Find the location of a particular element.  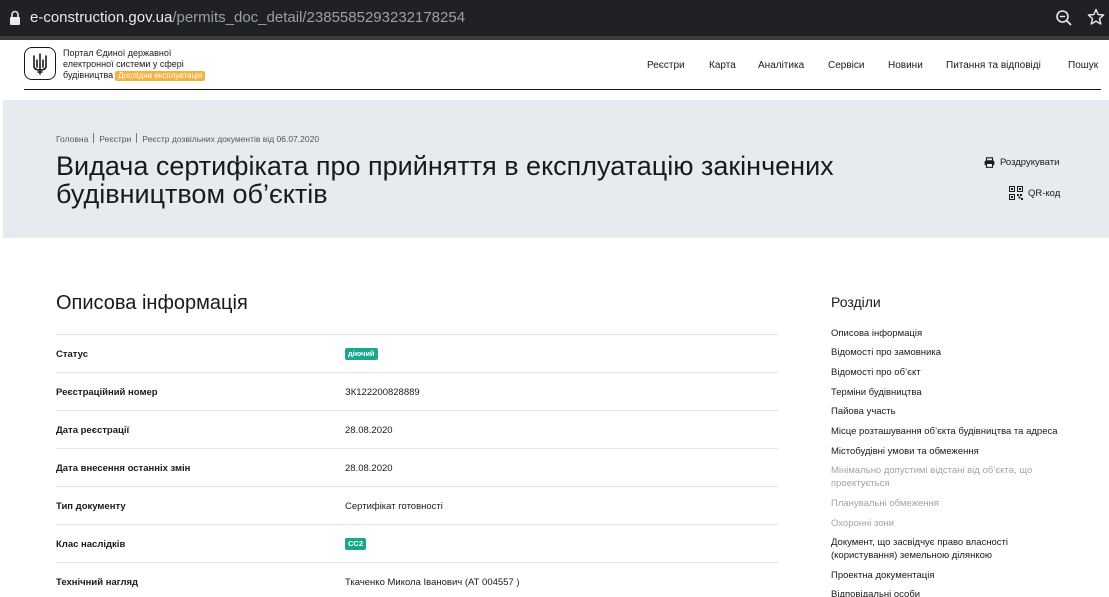

nav-analytics: Аналітика is located at coordinates (781, 65).